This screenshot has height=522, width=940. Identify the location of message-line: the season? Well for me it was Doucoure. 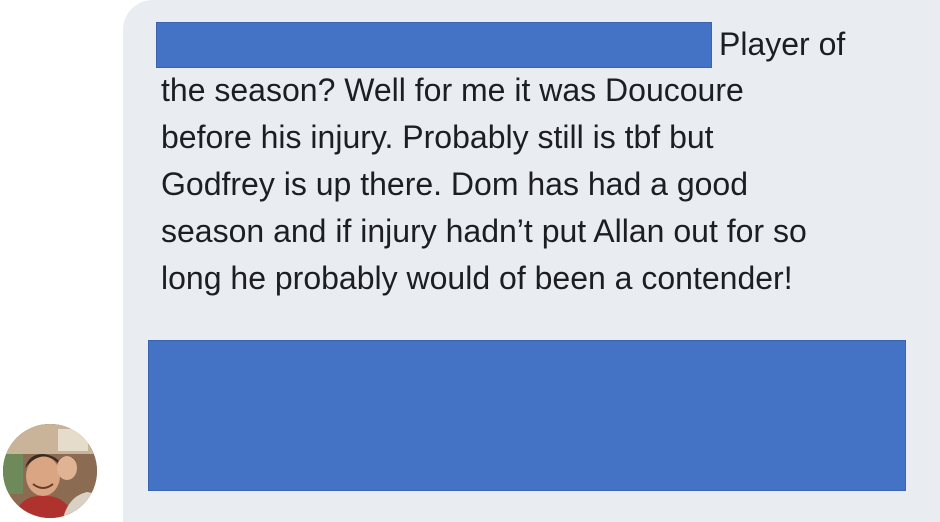
(452, 90).